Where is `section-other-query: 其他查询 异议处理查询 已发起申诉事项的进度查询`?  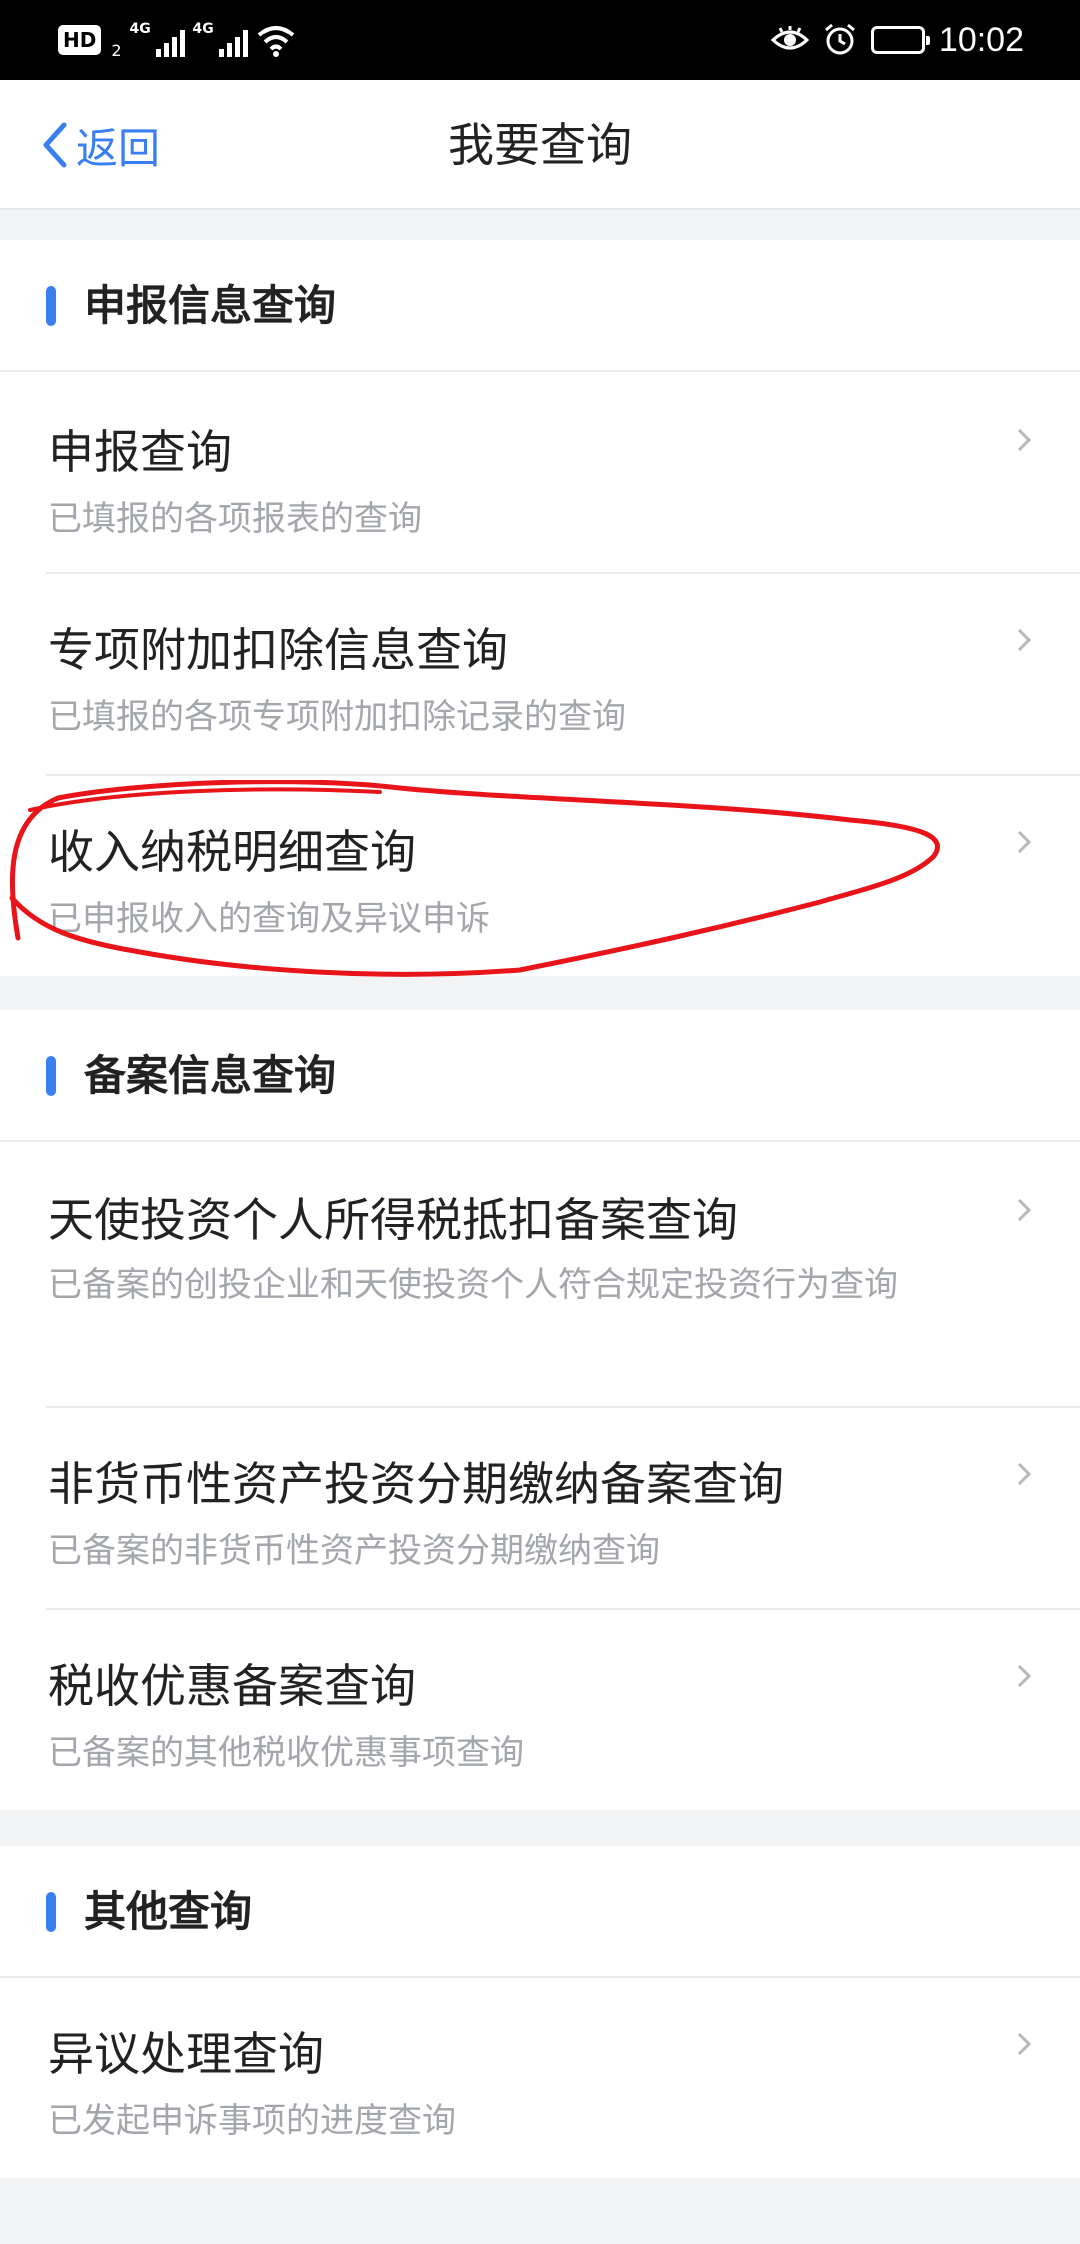 section-other-query: 其他查询 异议处理查询 已发起申诉事项的进度查询 is located at coordinates (540, 2012).